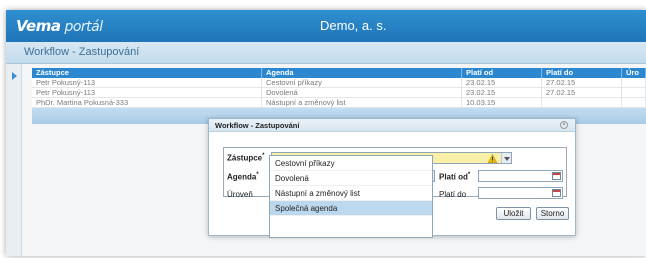  What do you see at coordinates (502, 102) in the screenshot?
I see `cell-plati-od: 10.03.15` at bounding box center [502, 102].